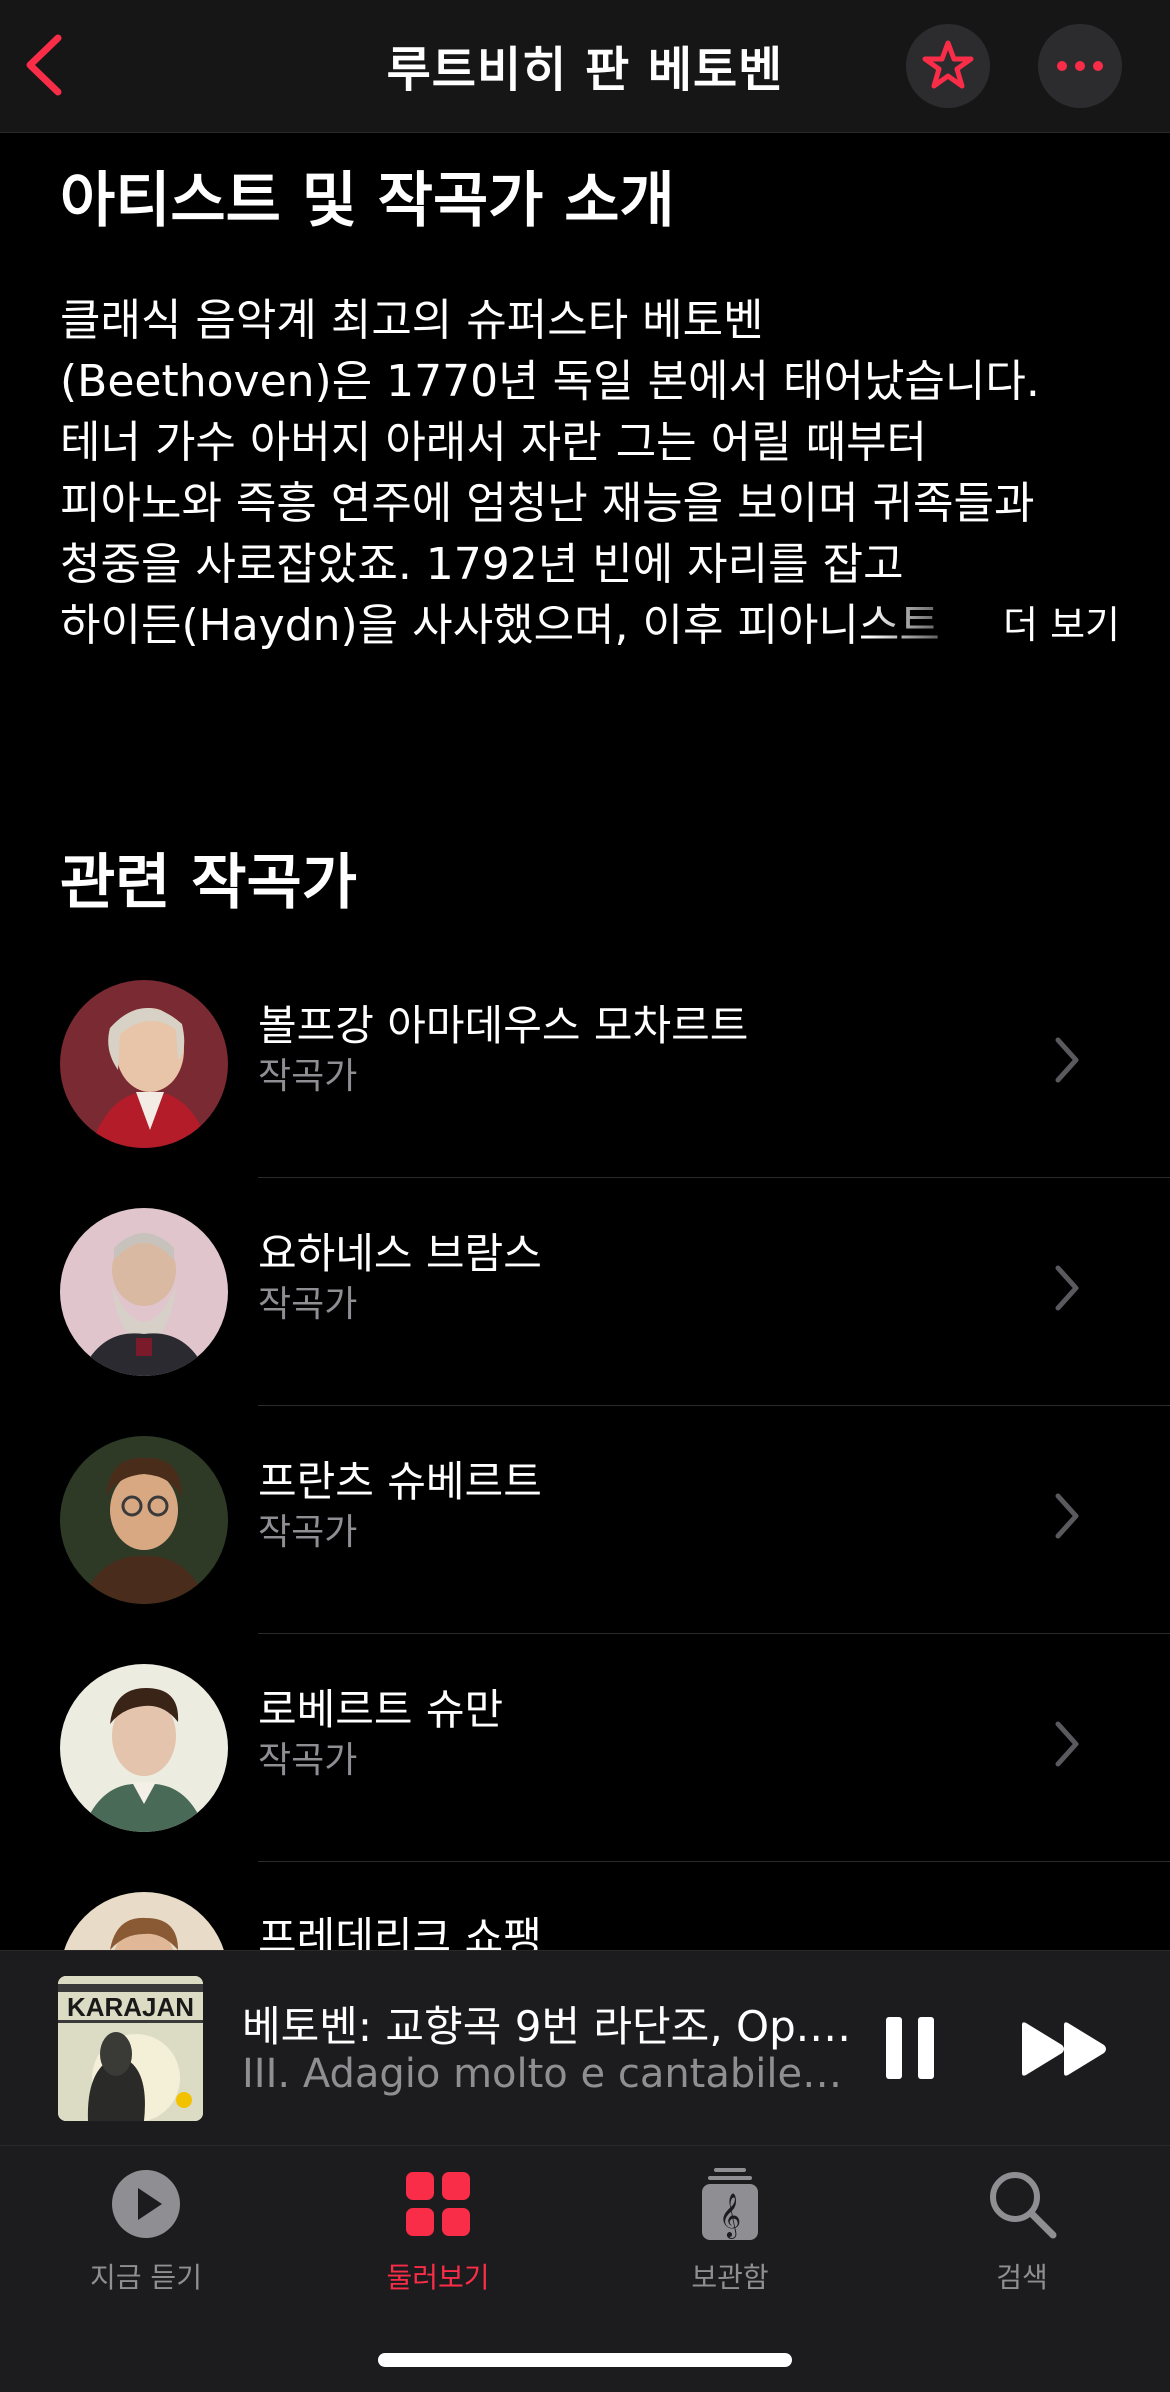  What do you see at coordinates (367, 201) in the screenshot?
I see `about-title: 아티스트 및 작곡가 소개` at bounding box center [367, 201].